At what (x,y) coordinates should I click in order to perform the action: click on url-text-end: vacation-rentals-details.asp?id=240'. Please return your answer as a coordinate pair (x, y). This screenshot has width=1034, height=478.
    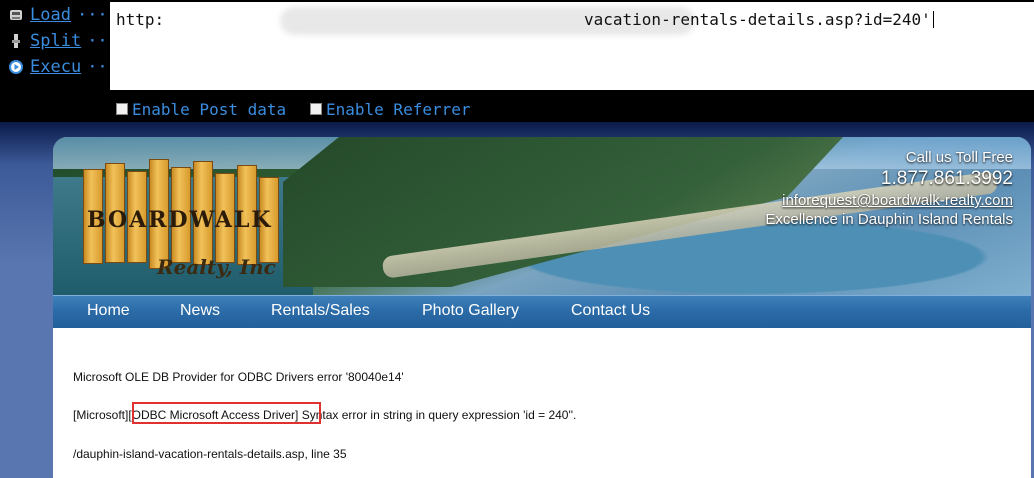
    Looking at the image, I should click on (757, 19).